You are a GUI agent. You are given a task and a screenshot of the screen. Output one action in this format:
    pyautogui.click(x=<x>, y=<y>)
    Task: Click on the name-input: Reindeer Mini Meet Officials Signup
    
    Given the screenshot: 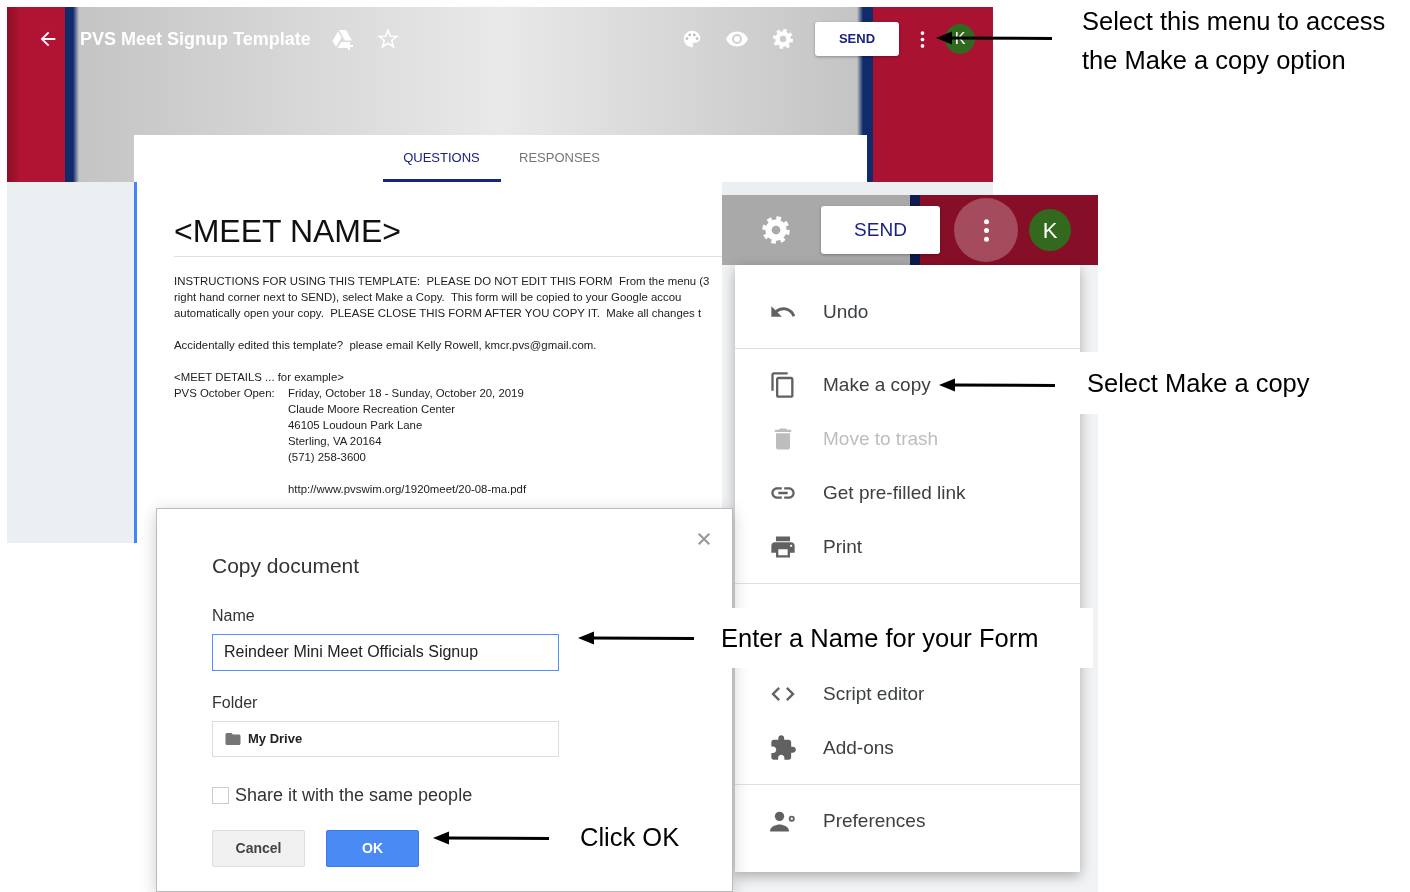 What is the action you would take?
    pyautogui.click(x=385, y=652)
    